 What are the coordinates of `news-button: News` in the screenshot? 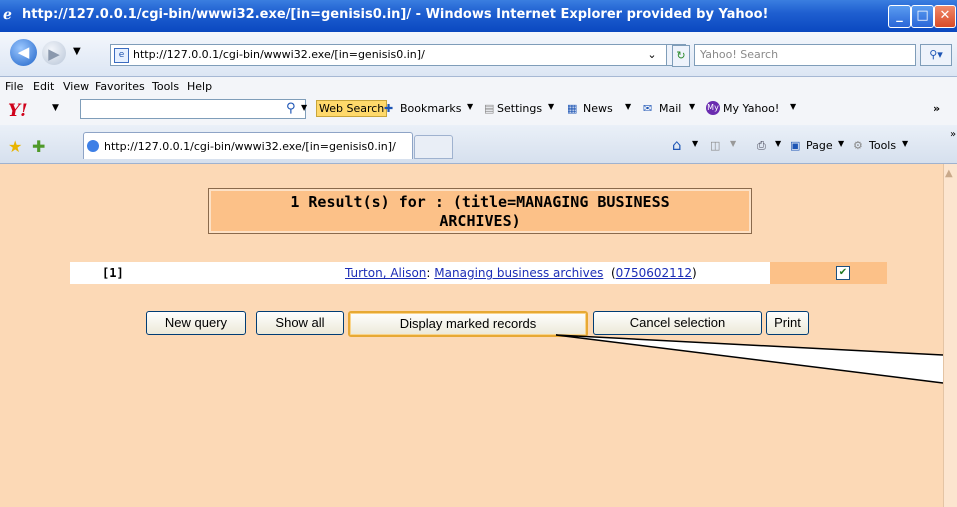 It's located at (598, 108).